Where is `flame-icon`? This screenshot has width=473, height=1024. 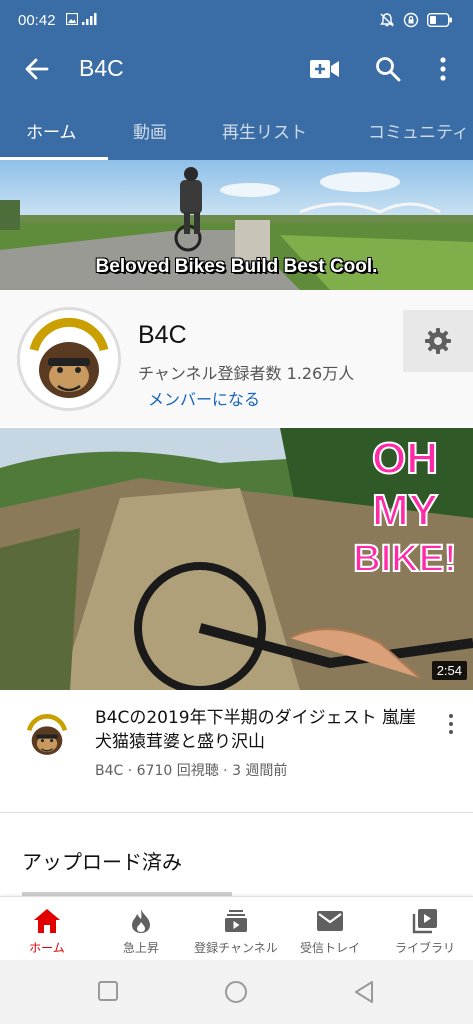
flame-icon is located at coordinates (141, 921).